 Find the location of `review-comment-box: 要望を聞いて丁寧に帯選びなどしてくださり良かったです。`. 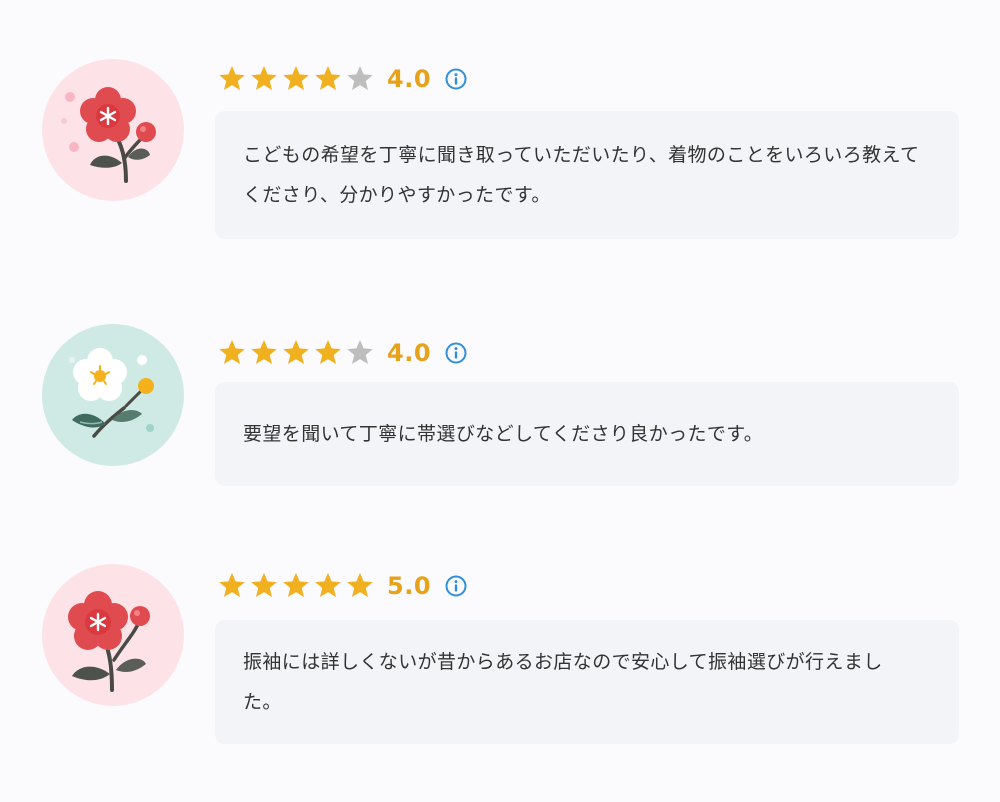

review-comment-box: 要望を聞いて丁寧に帯選びなどしてくださり良かったです。 is located at coordinates (587, 434).